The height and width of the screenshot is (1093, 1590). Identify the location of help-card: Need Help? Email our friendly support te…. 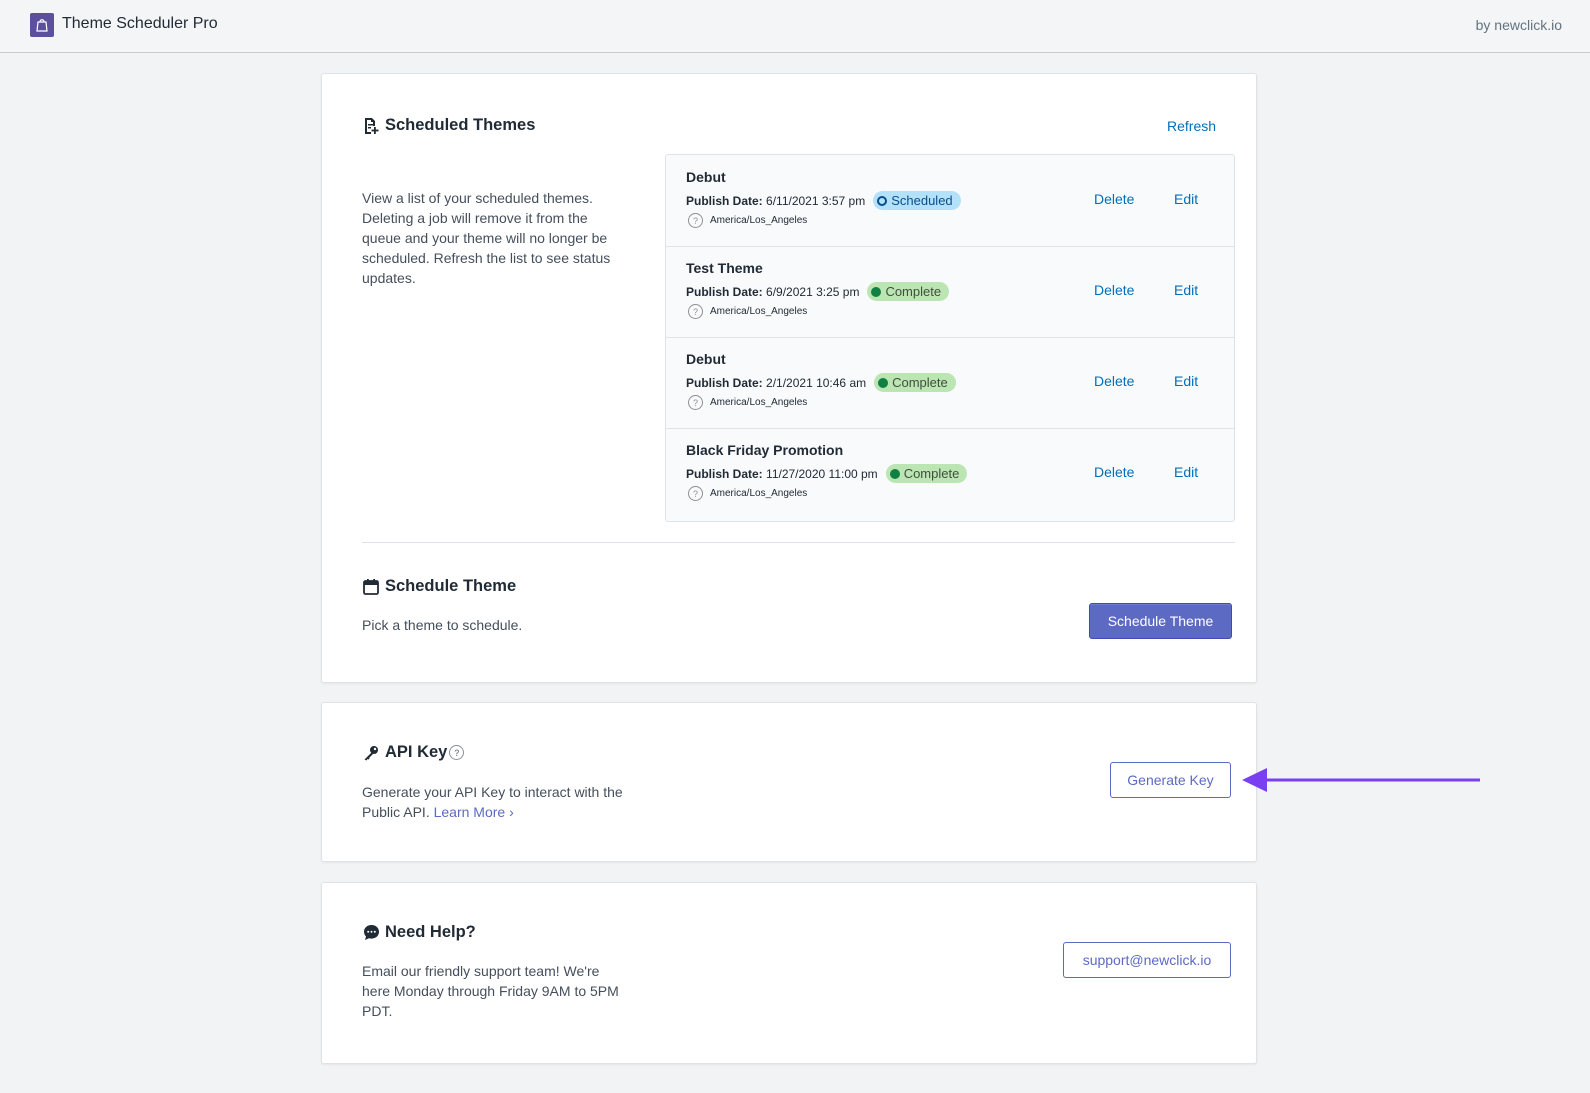
(789, 973).